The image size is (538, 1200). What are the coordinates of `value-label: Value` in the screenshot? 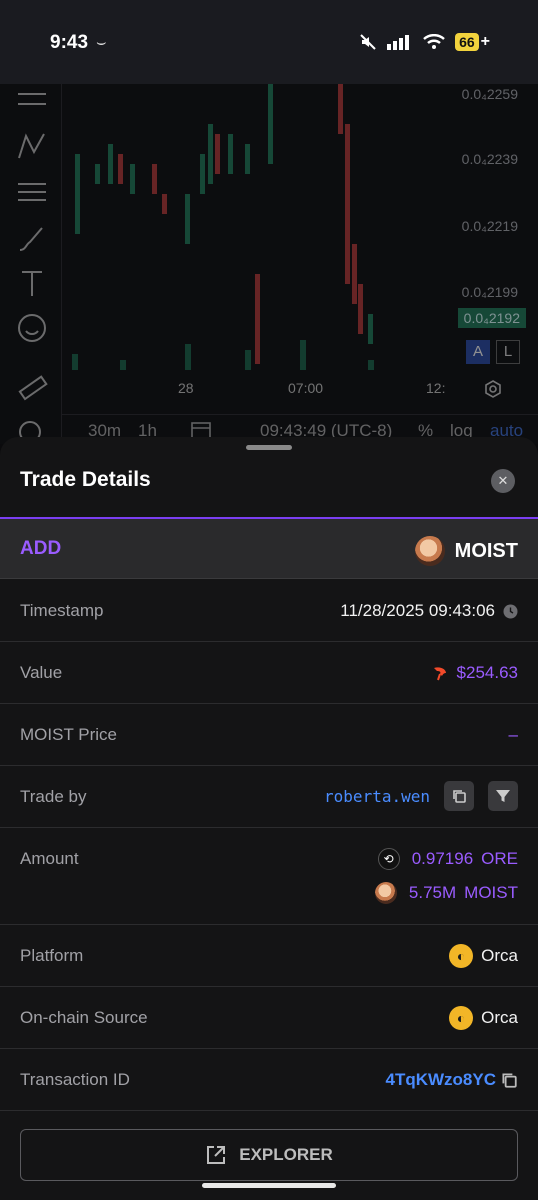 It's located at (41, 672).